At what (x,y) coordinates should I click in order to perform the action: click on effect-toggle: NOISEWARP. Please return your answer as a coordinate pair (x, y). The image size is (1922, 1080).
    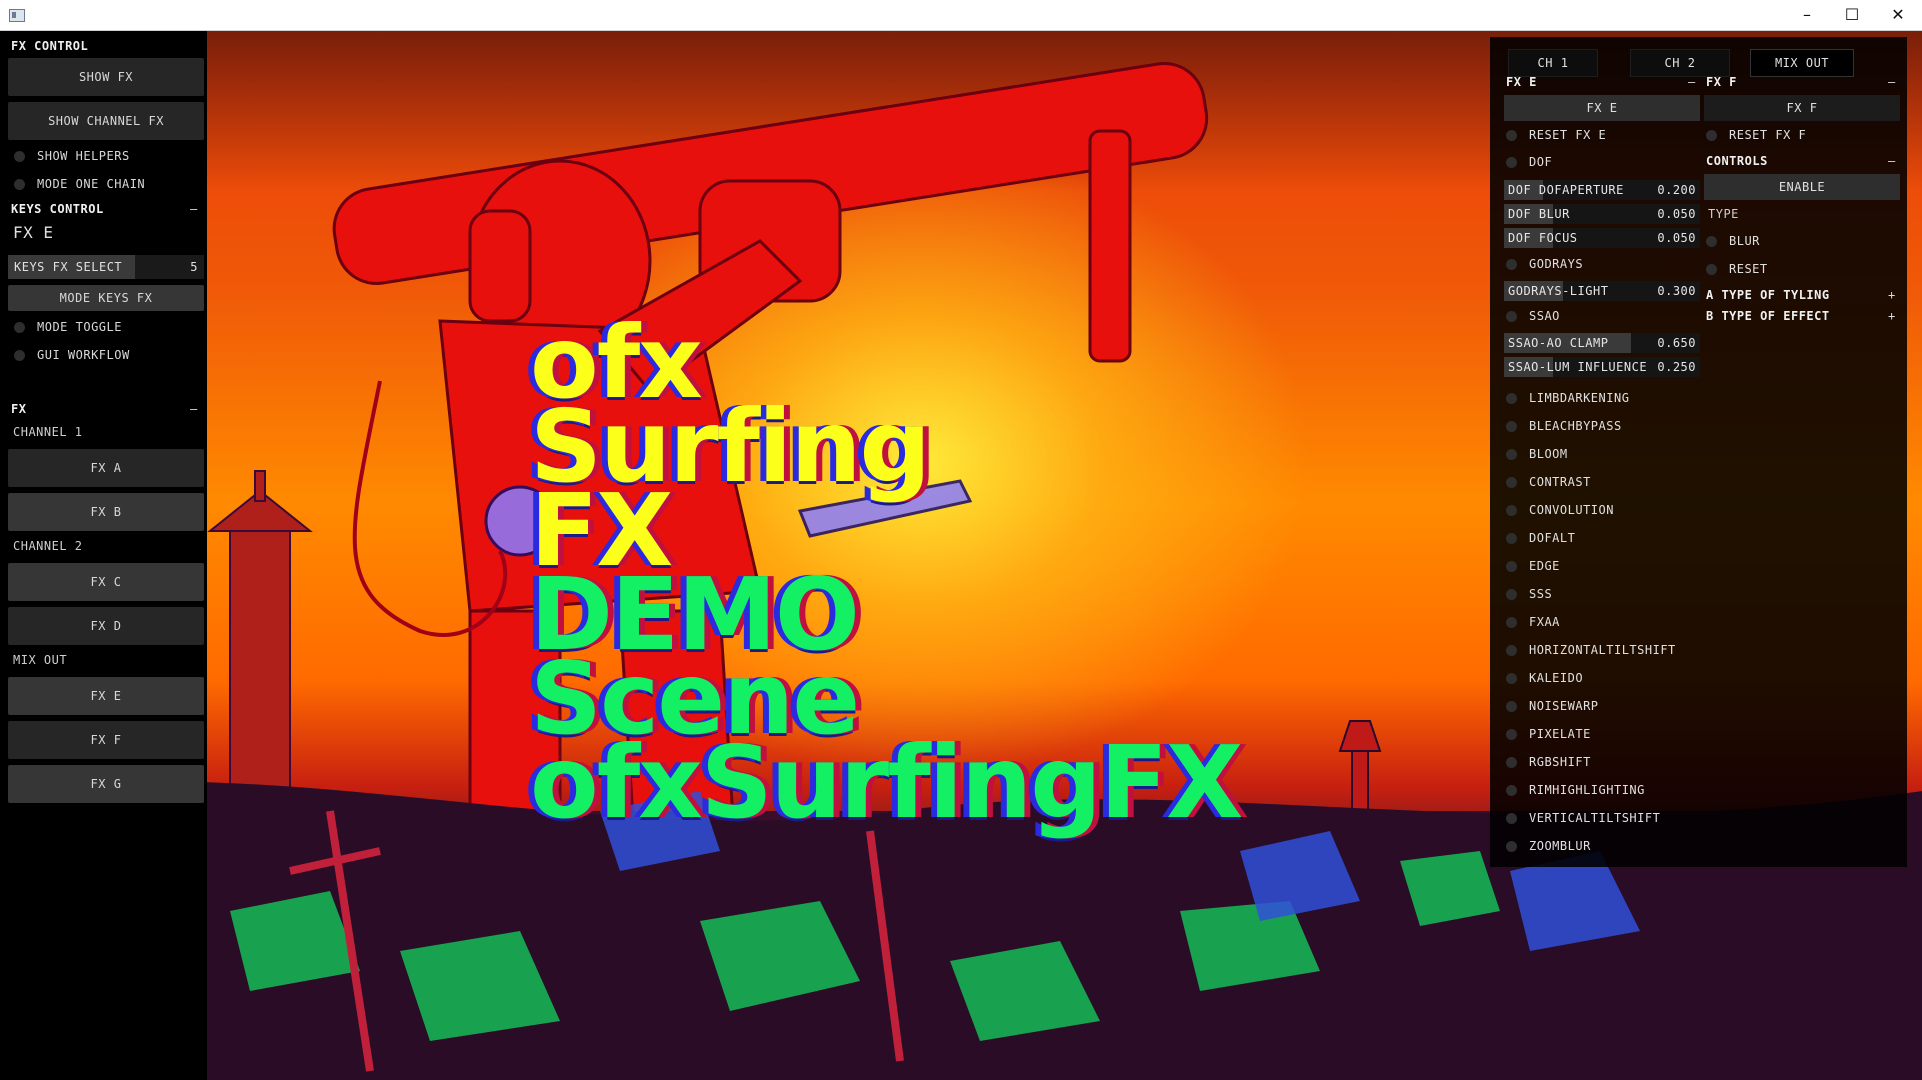
    Looking at the image, I should click on (1552, 706).